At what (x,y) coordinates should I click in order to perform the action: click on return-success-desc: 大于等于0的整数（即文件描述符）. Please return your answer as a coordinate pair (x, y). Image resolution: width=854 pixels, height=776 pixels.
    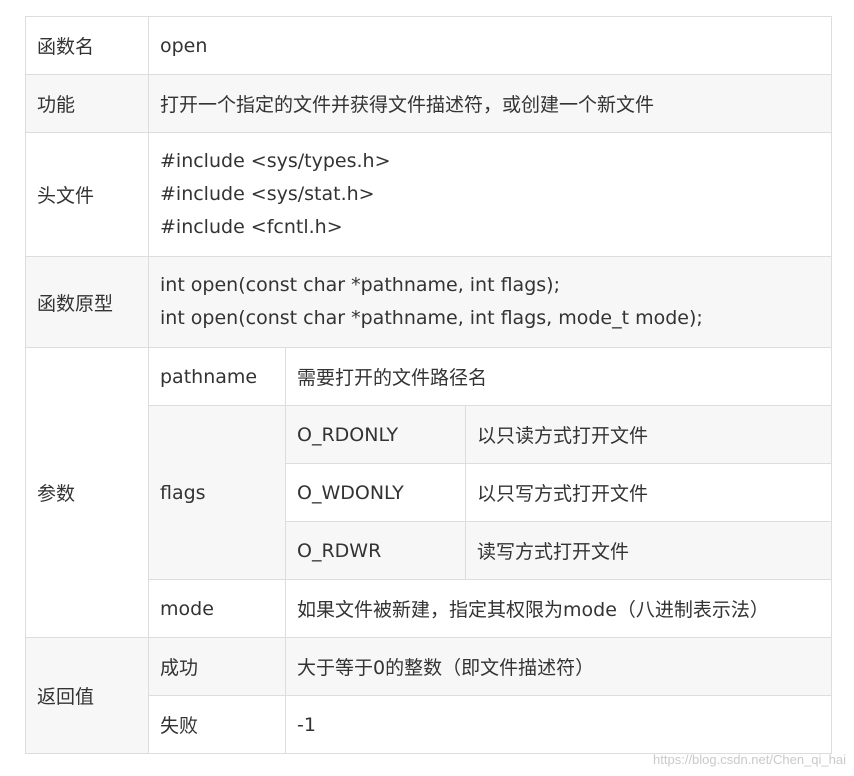
    Looking at the image, I should click on (558, 666).